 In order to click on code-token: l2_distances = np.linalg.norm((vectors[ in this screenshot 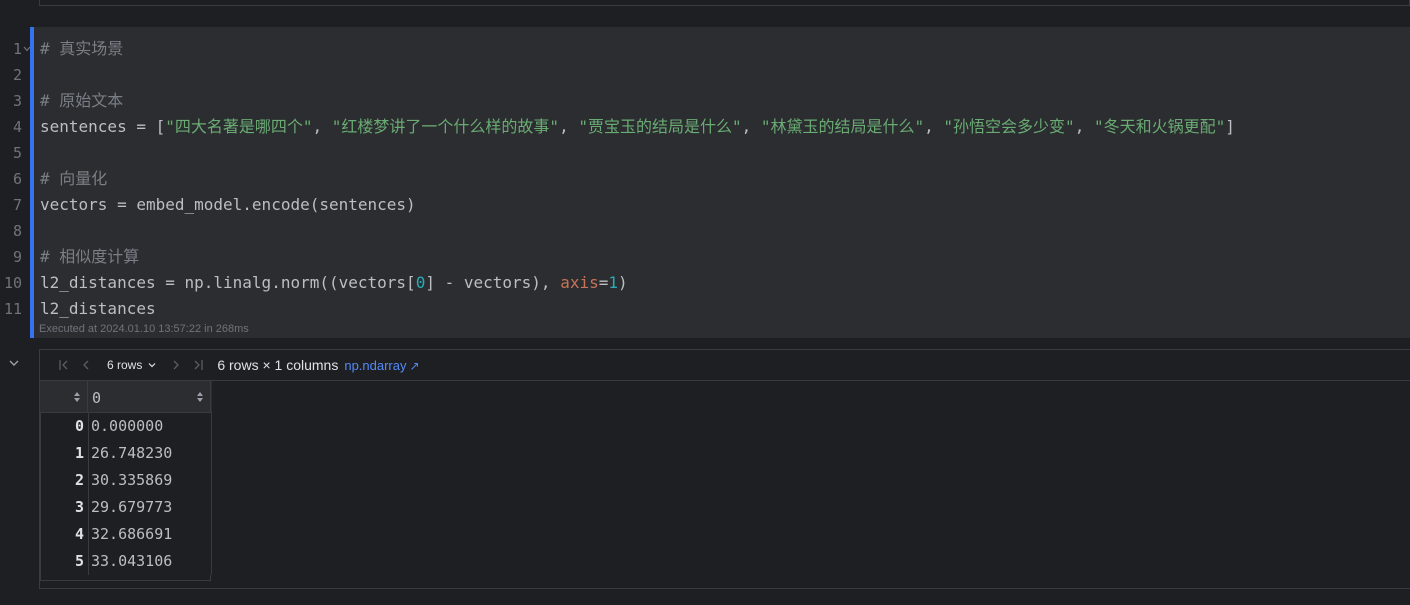, I will do `click(228, 282)`.